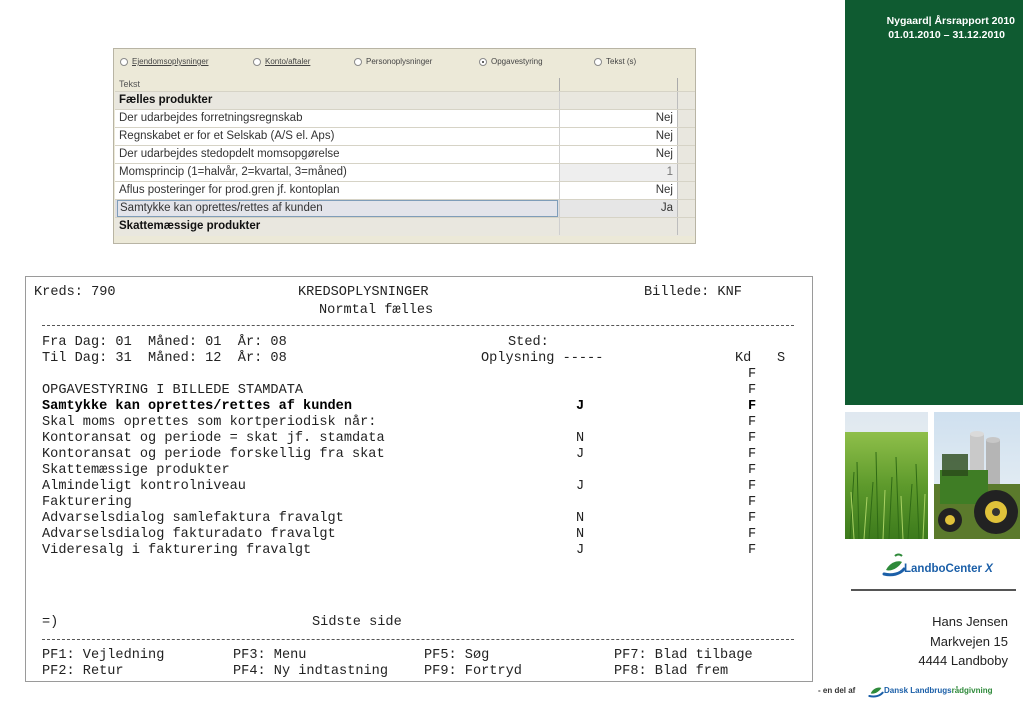  What do you see at coordinates (693, 292) in the screenshot?
I see `billede-label: Billede: KNF` at bounding box center [693, 292].